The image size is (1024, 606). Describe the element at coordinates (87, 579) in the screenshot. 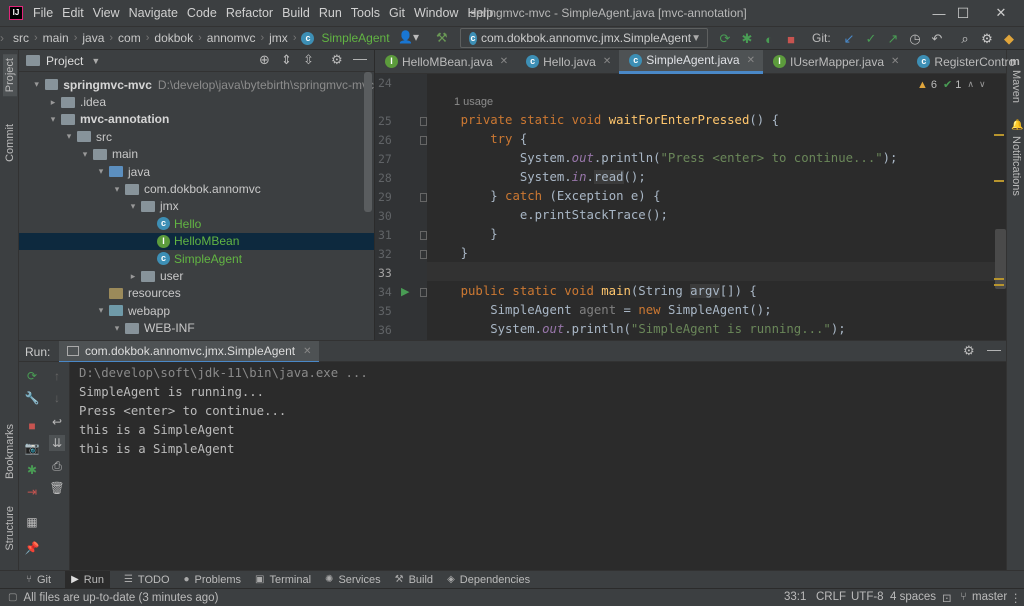

I see `tool-run: ▶ Run` at that location.